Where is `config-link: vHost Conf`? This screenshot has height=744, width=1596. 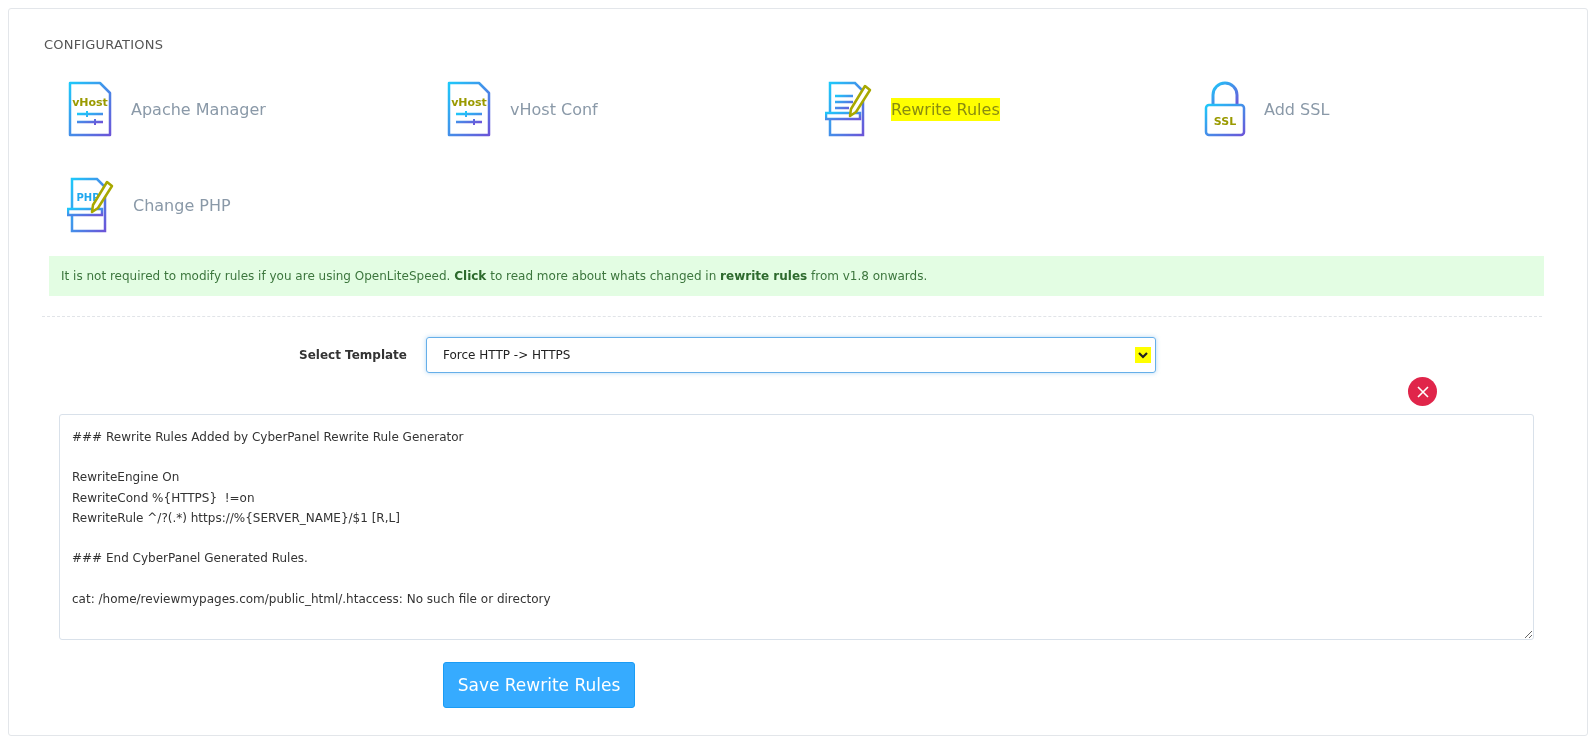 config-link: vHost Conf is located at coordinates (554, 109).